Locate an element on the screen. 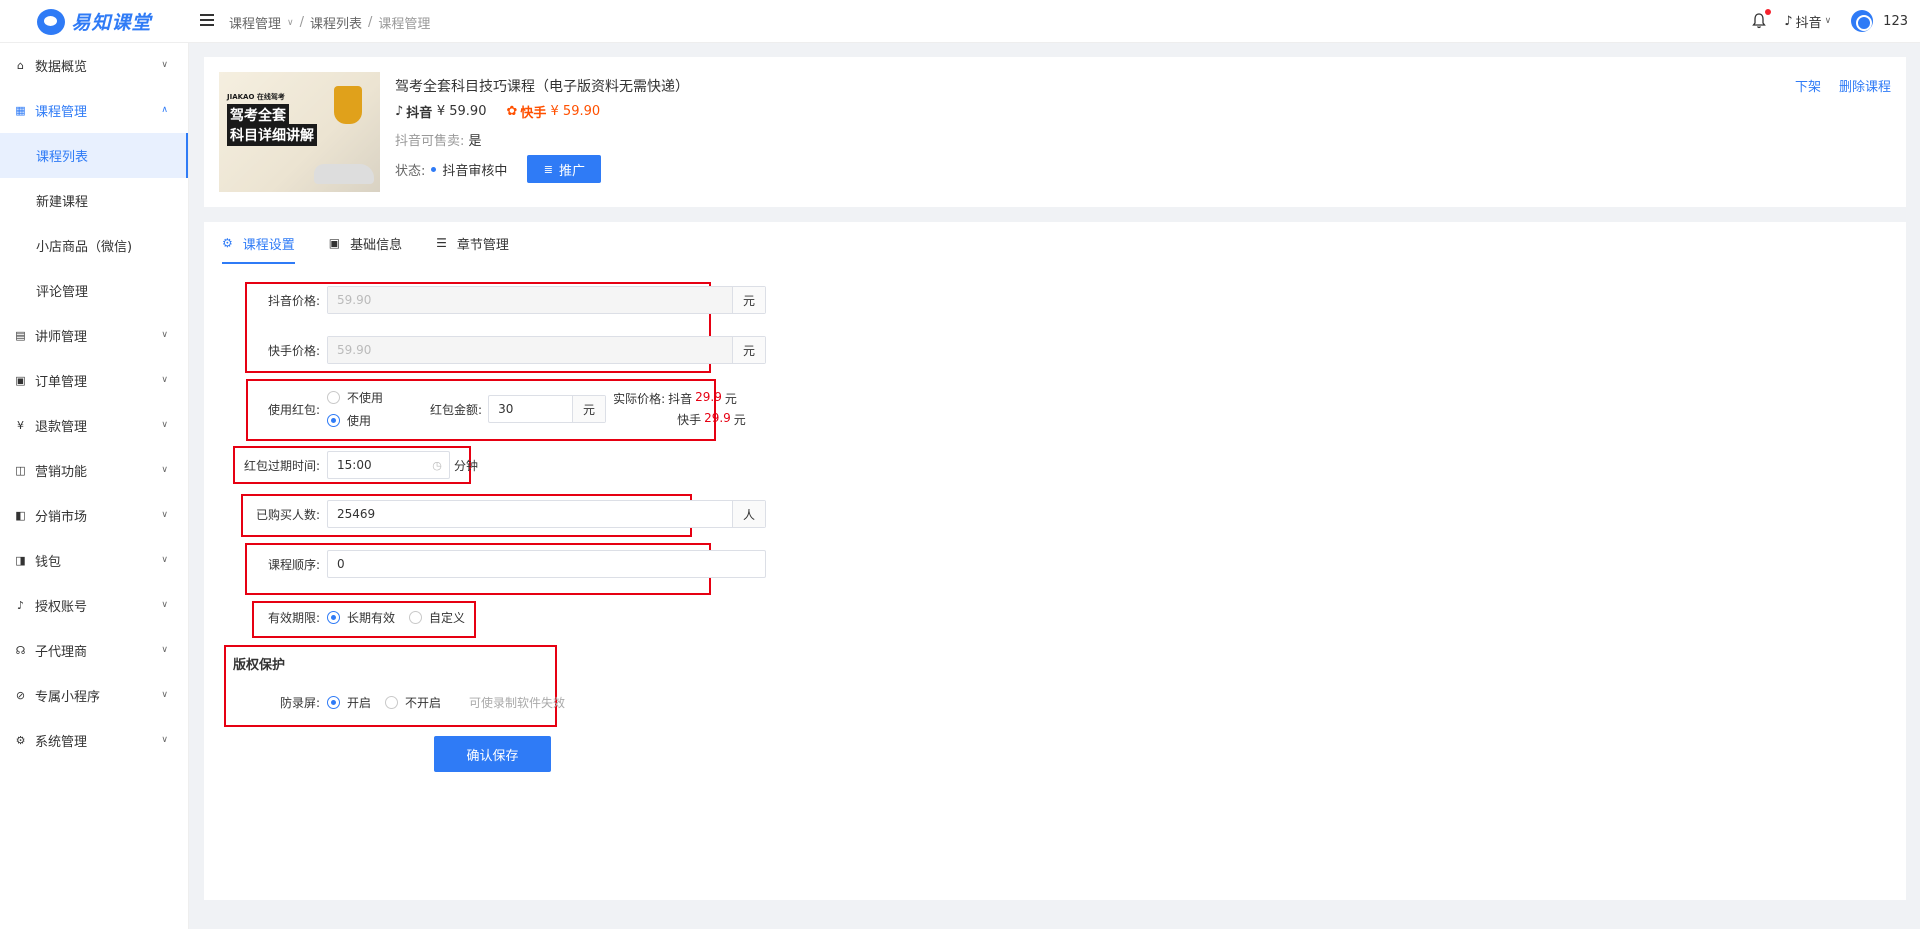 The height and width of the screenshot is (929, 1920). douyin-price: ♪ 抖音 ¥ 59.90 is located at coordinates (441, 112).